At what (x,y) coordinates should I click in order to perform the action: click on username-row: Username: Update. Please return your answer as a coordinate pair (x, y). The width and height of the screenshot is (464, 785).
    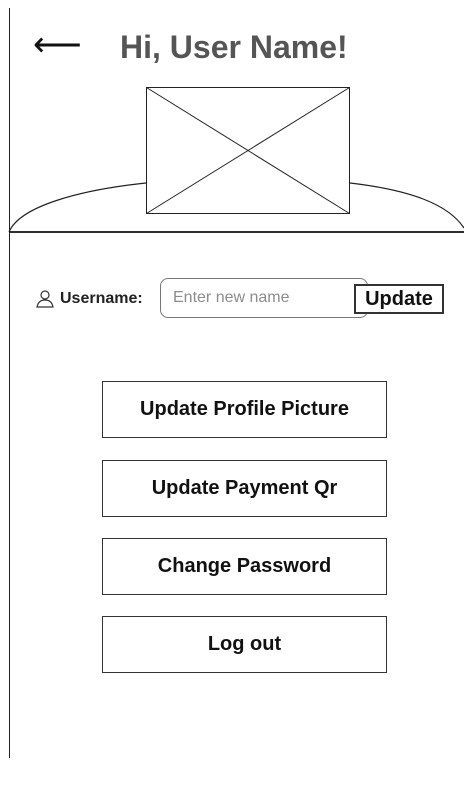
    Looking at the image, I should click on (241, 298).